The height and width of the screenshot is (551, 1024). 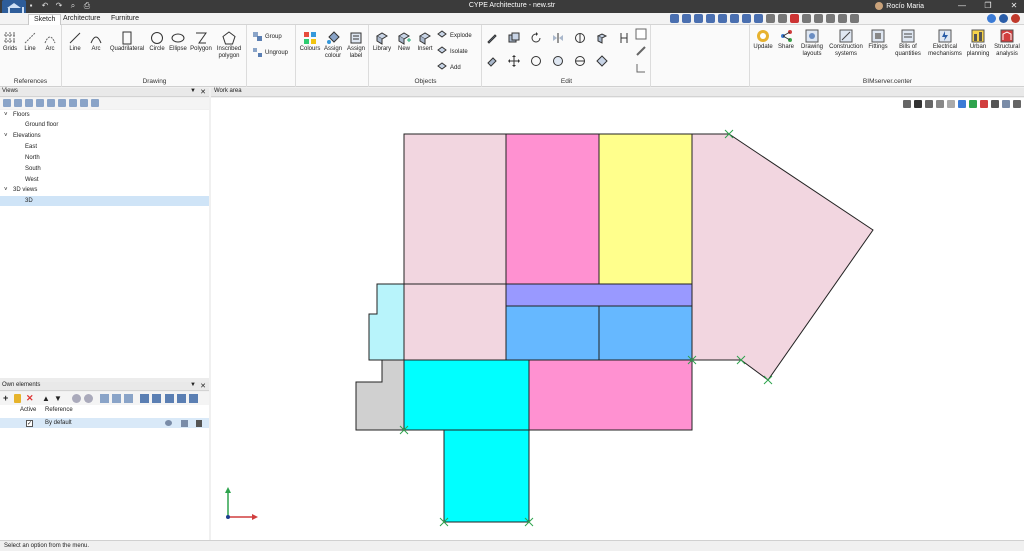 What do you see at coordinates (552, 333) in the screenshot?
I see `room-blue-left` at bounding box center [552, 333].